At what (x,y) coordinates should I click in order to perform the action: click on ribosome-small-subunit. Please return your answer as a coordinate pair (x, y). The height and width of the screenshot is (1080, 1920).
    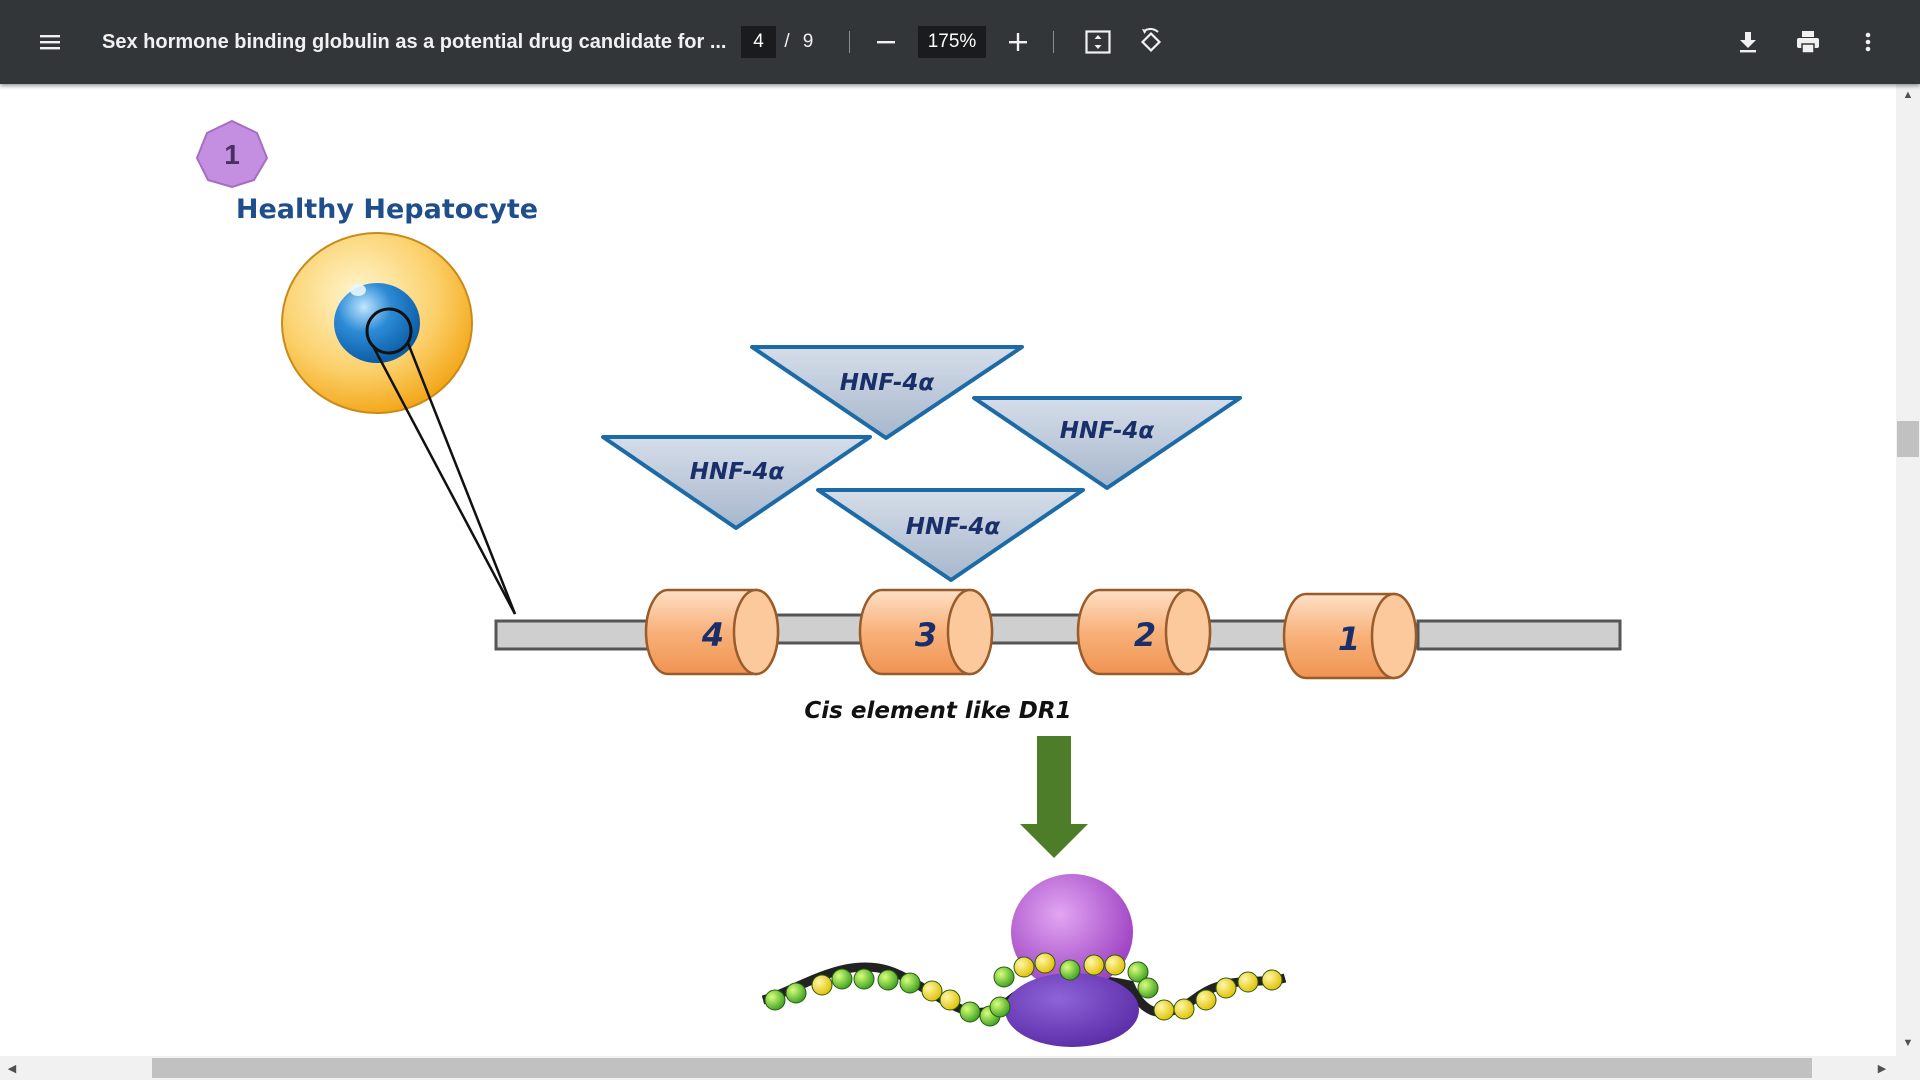
    Looking at the image, I should click on (1072, 1010).